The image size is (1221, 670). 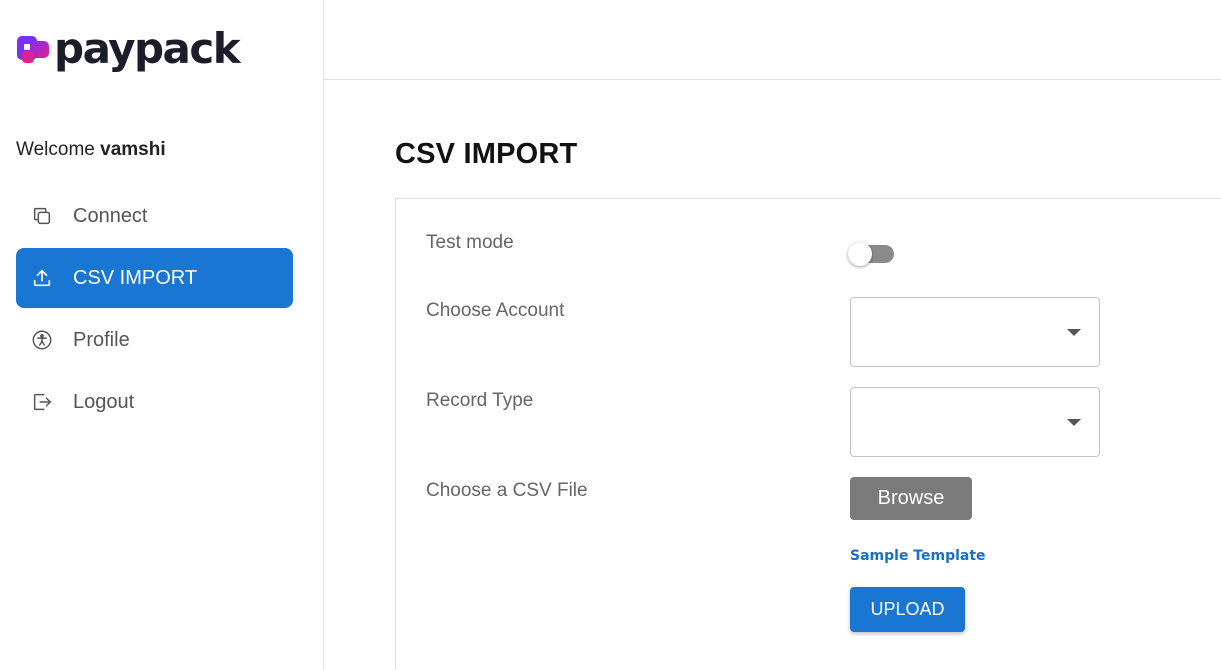 What do you see at coordinates (907, 609) in the screenshot?
I see `upload-button: UPLOAD` at bounding box center [907, 609].